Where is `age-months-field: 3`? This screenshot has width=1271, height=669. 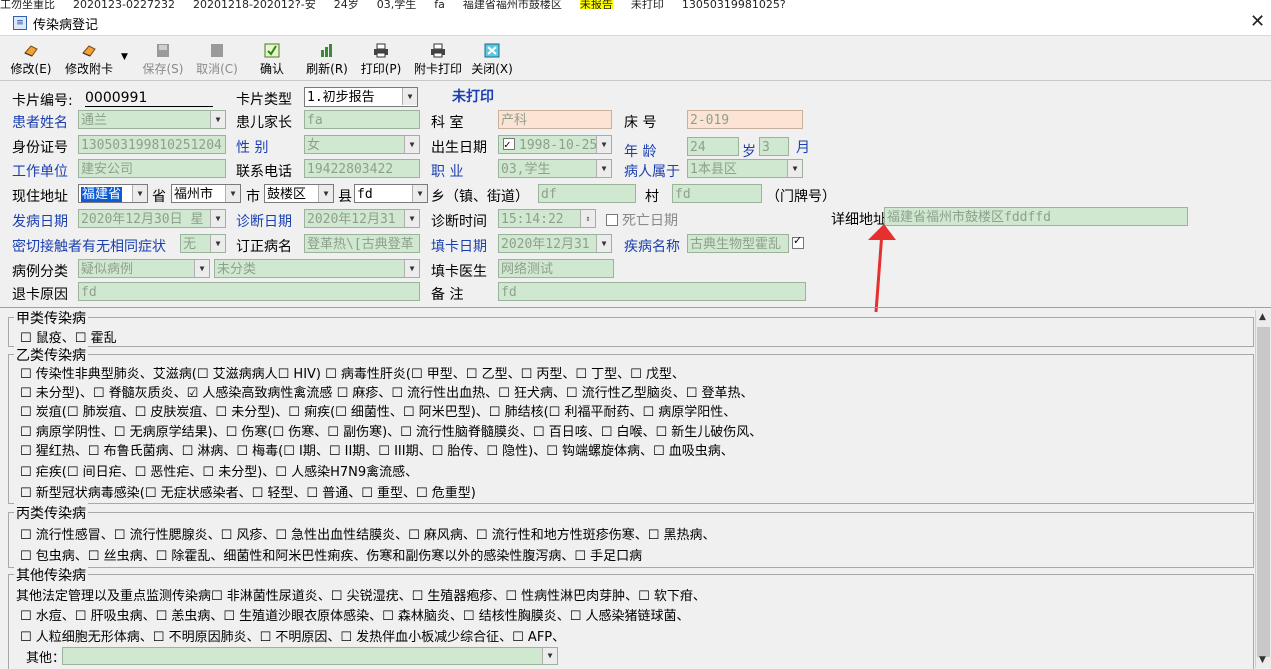
age-months-field: 3 is located at coordinates (774, 146).